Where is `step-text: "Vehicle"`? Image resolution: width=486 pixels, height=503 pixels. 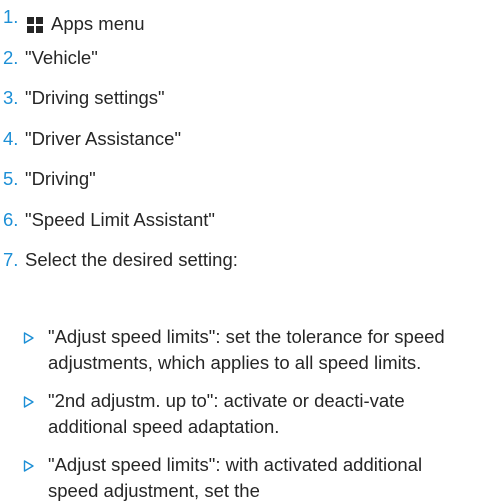 step-text: "Vehicle" is located at coordinates (61, 57).